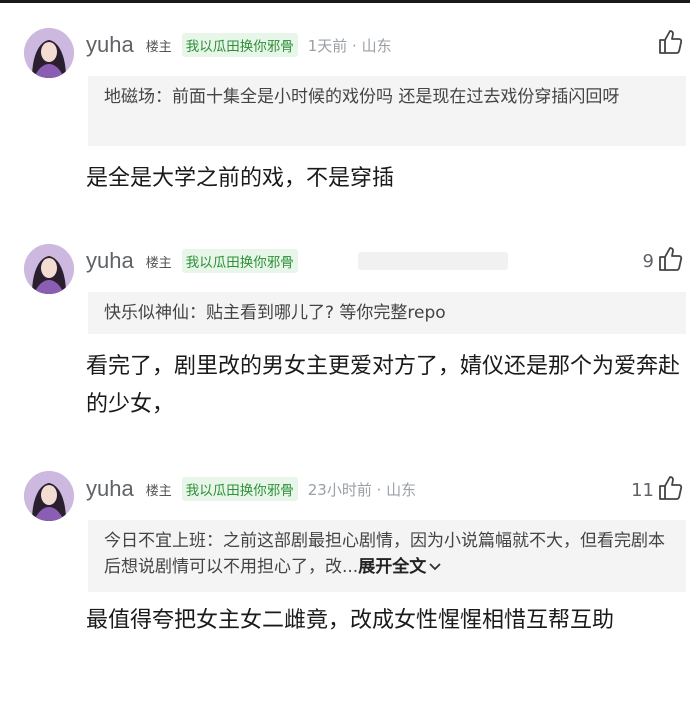 The width and height of the screenshot is (690, 713). What do you see at coordinates (163, 541) in the screenshot?
I see `quote-username: 今日不宜上班：` at bounding box center [163, 541].